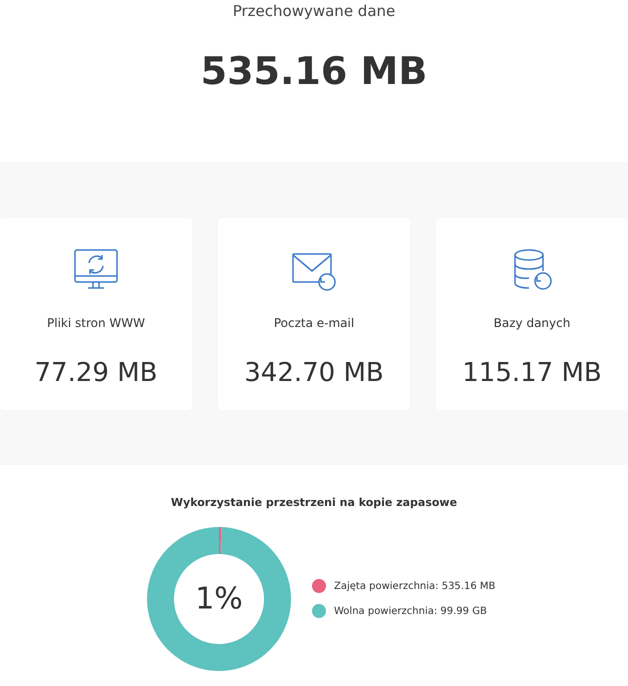 Image resolution: width=628 pixels, height=686 pixels. What do you see at coordinates (96, 323) in the screenshot?
I see `card-label: Pliki stron WWW` at bounding box center [96, 323].